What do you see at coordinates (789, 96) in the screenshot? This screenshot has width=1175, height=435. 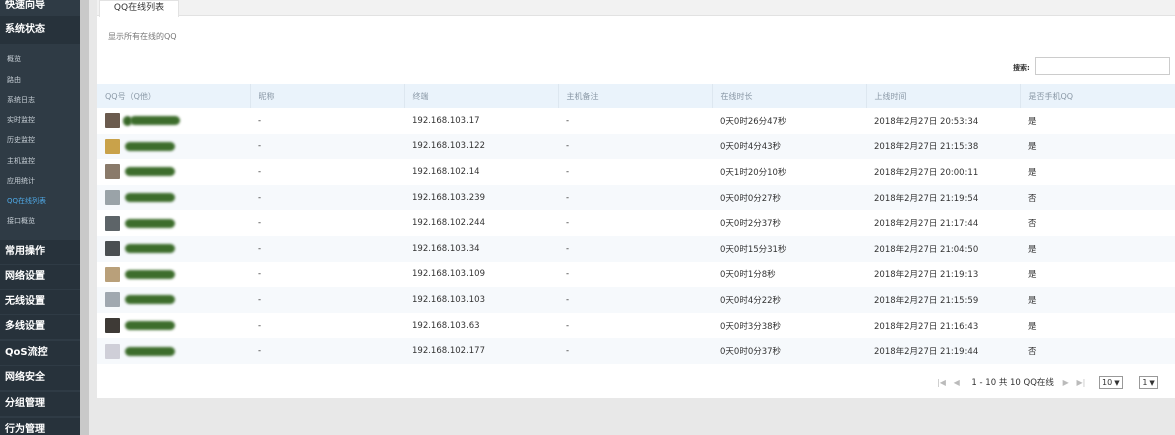 I see `column-header-duration: 在线时长` at bounding box center [789, 96].